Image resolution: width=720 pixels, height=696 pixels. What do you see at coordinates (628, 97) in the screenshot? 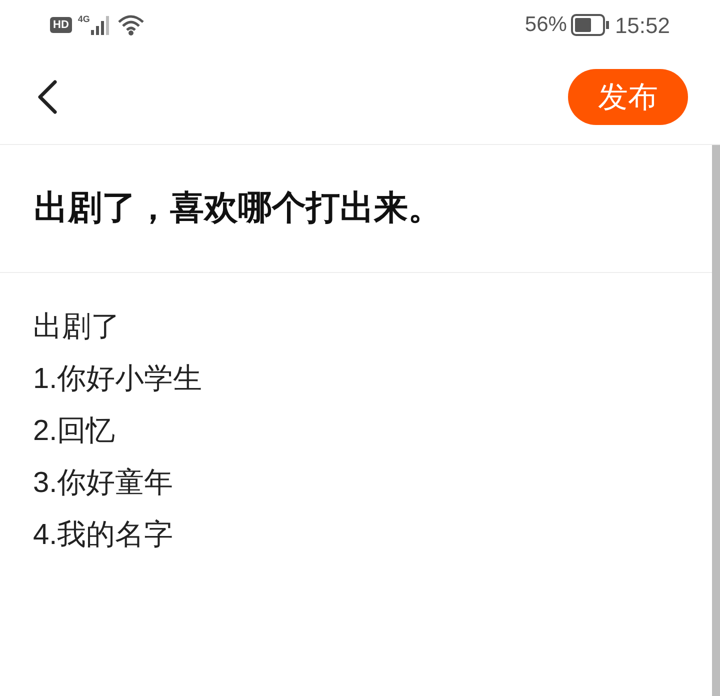
I see `publish-button: 发布` at bounding box center [628, 97].